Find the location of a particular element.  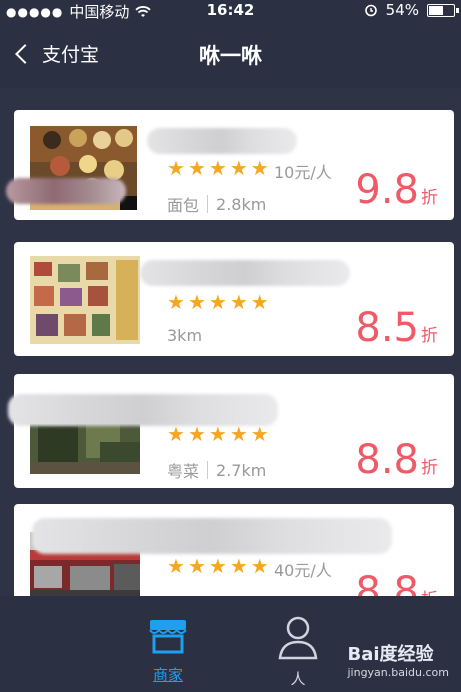

category-label: 面包 is located at coordinates (183, 205).